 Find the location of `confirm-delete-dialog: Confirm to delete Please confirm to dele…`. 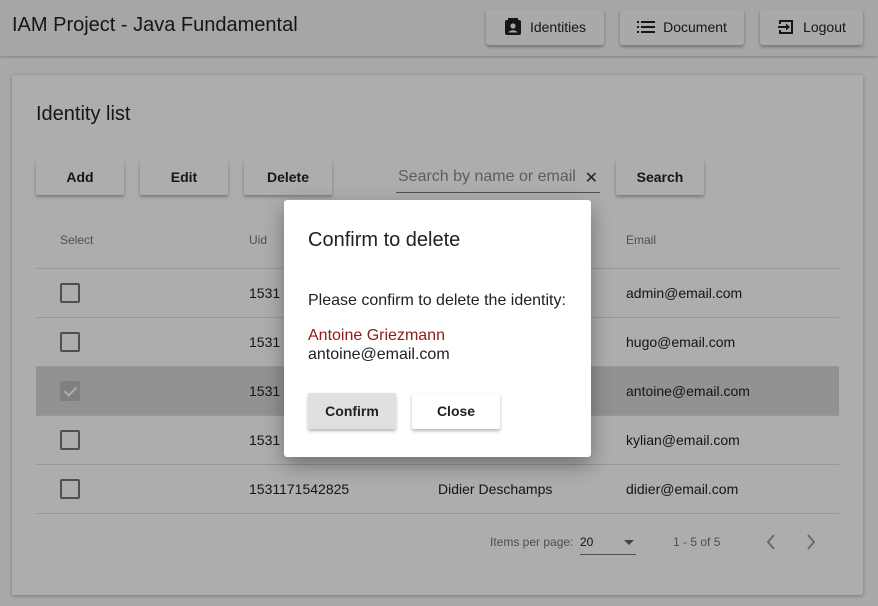

confirm-delete-dialog: Confirm to delete Please confirm to dele… is located at coordinates (437, 328).